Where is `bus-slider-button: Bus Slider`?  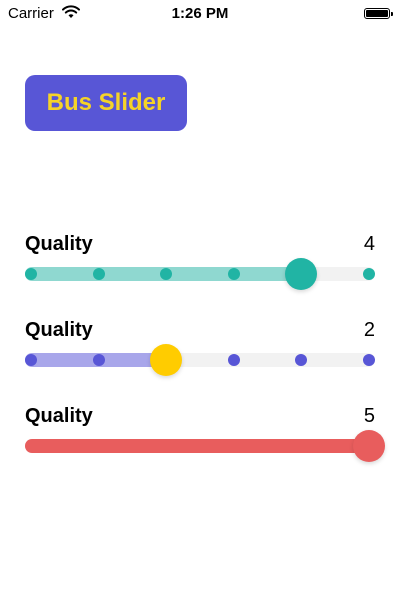 bus-slider-button: Bus Slider is located at coordinates (106, 103).